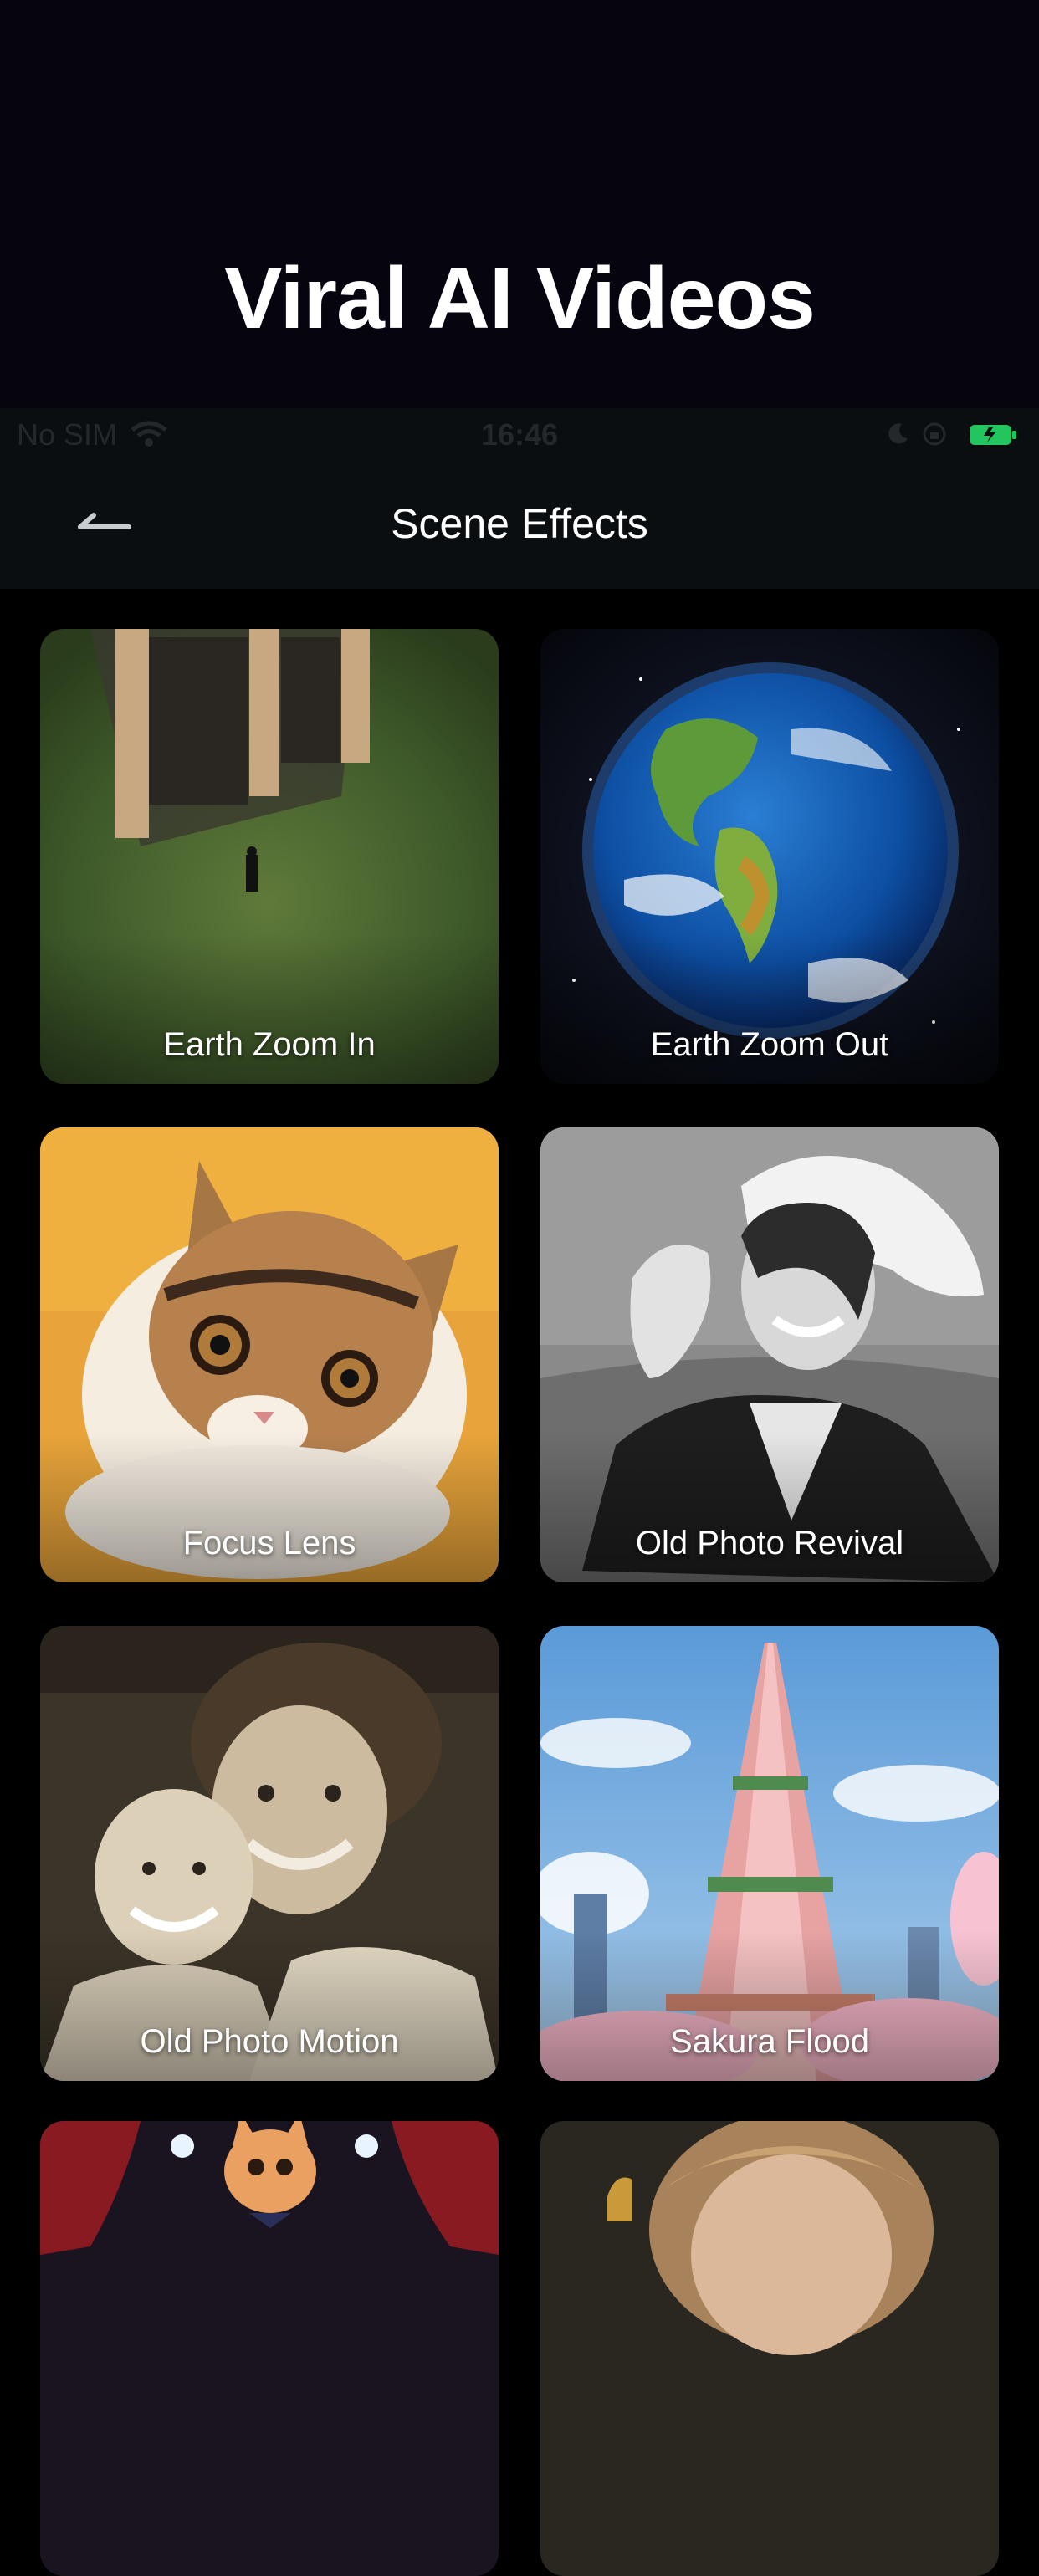 The height and width of the screenshot is (2576, 1039). I want to click on status-bar: No SIM 16:46, so click(519, 434).